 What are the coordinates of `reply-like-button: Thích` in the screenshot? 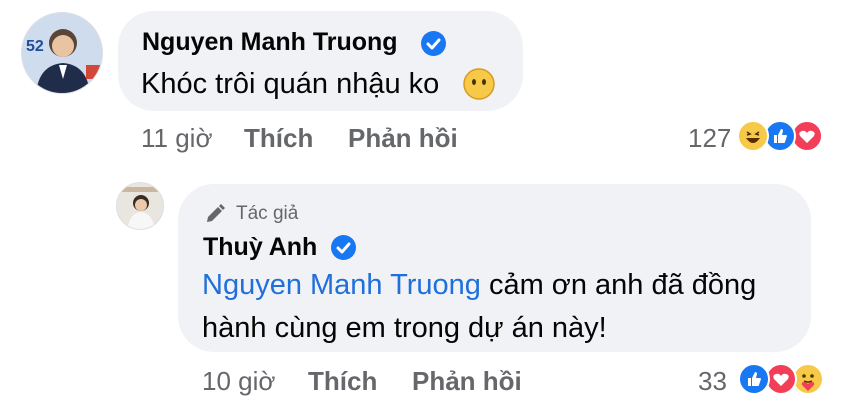 It's located at (342, 381).